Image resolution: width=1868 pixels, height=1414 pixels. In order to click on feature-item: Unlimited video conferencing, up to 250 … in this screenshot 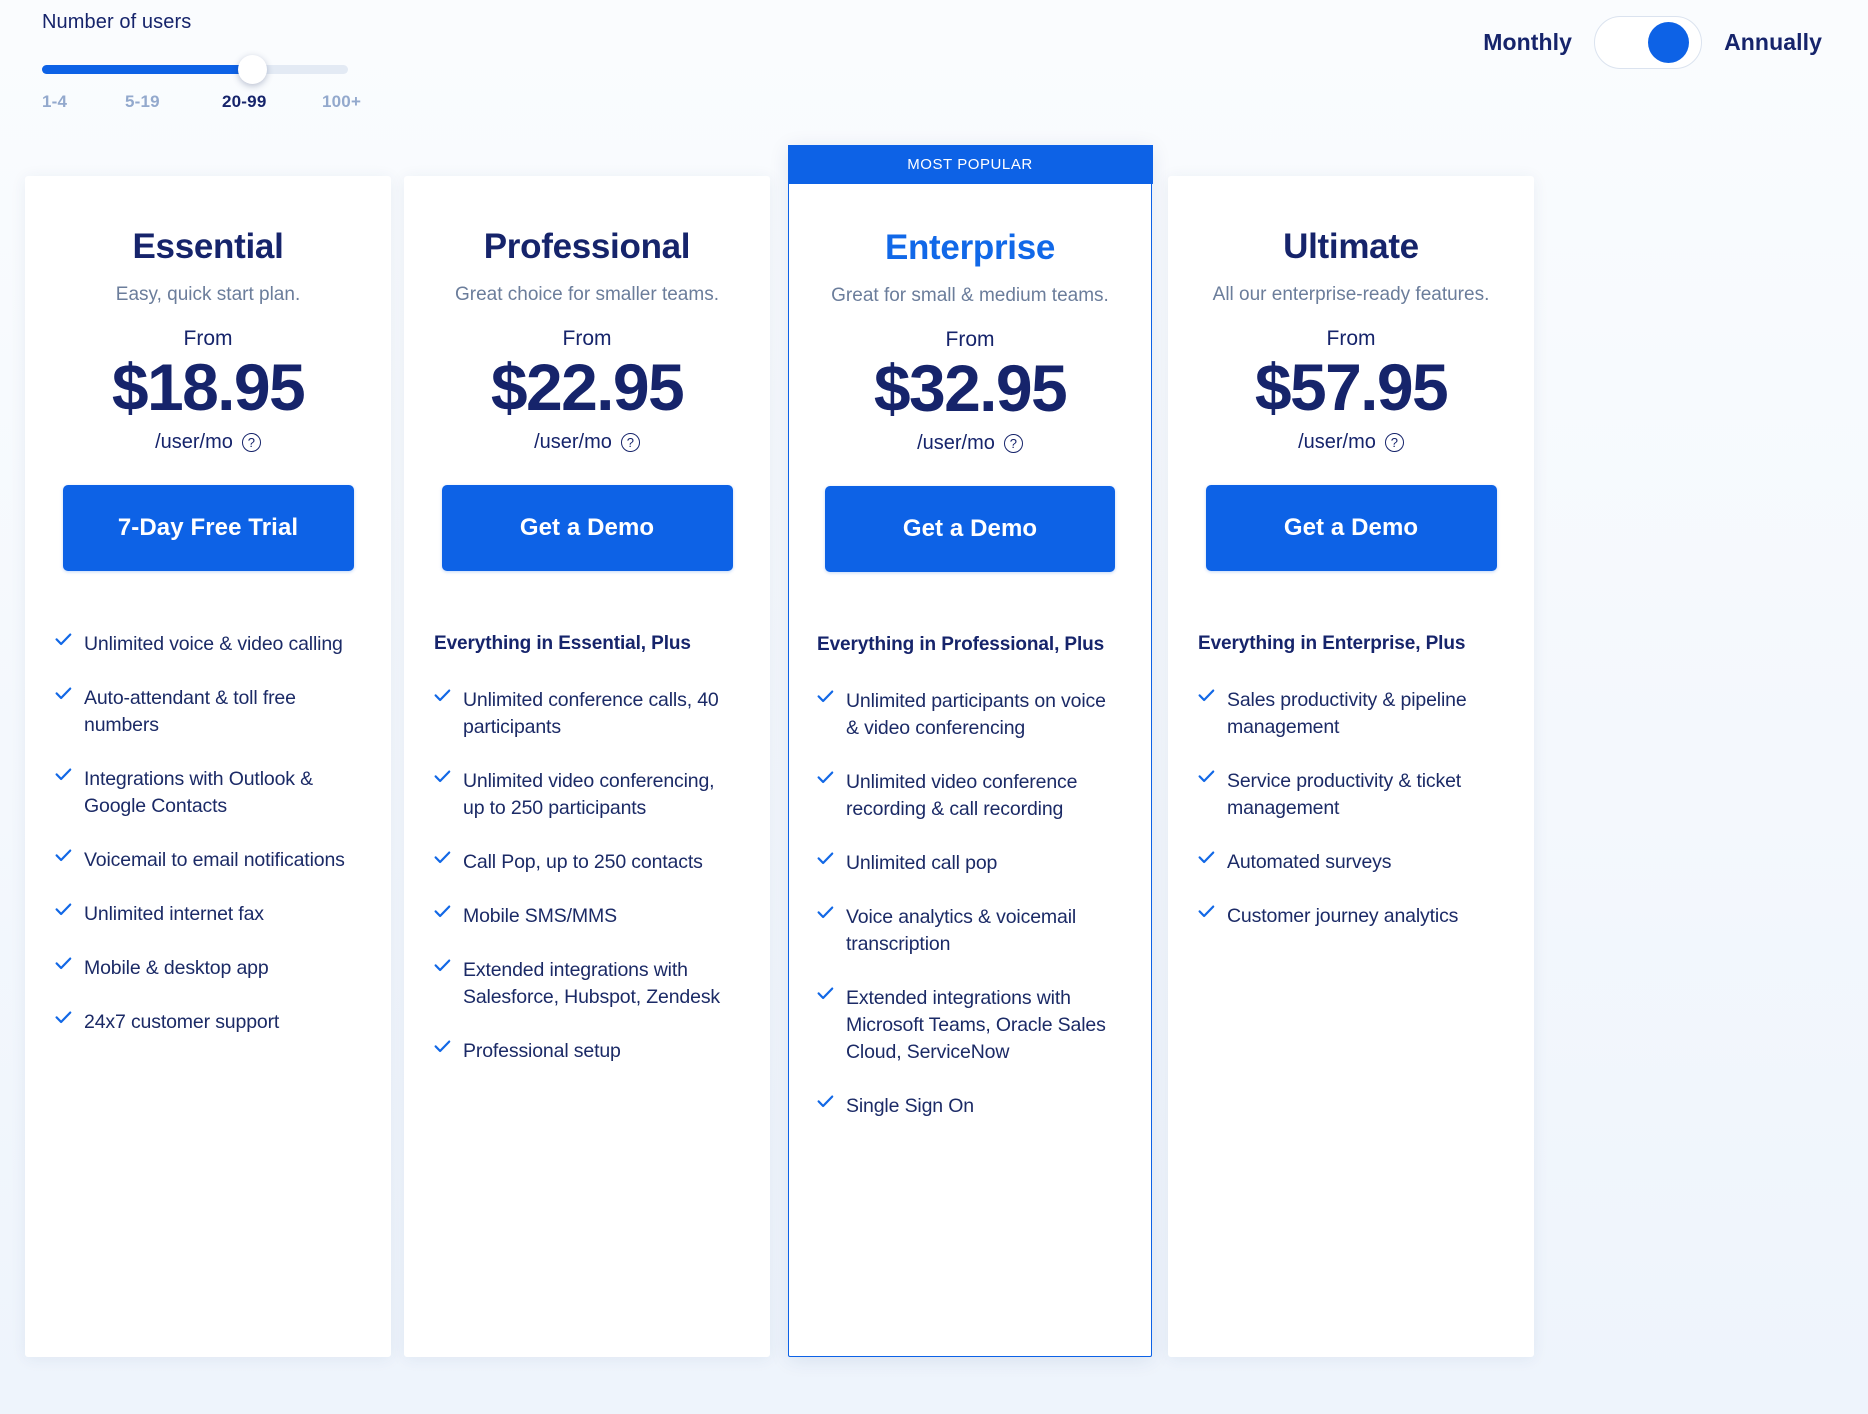, I will do `click(587, 795)`.